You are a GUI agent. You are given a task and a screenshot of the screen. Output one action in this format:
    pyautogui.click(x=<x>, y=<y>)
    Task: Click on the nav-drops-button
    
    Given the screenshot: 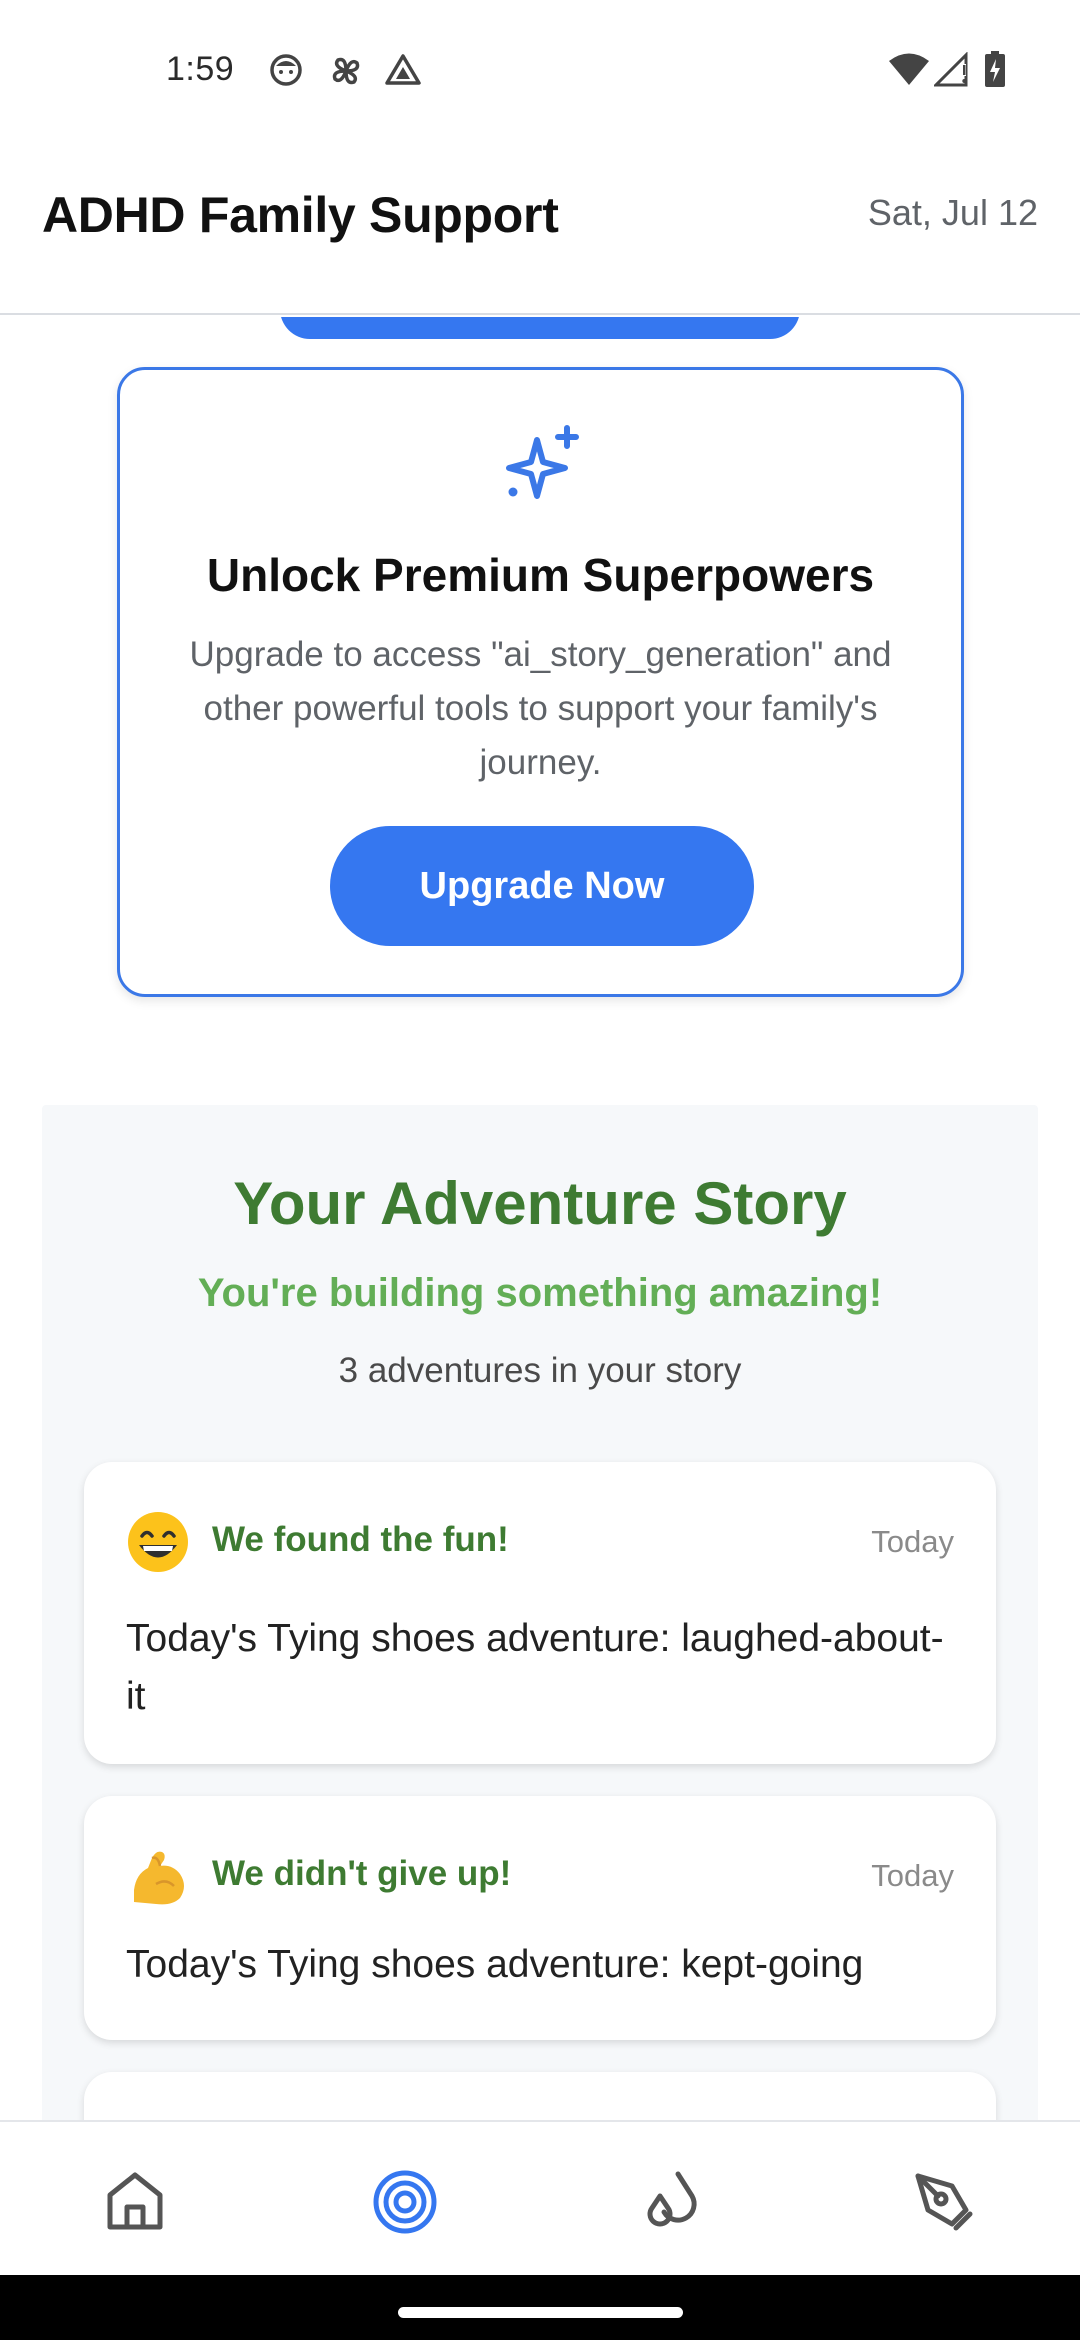 What is the action you would take?
    pyautogui.click(x=674, y=2202)
    